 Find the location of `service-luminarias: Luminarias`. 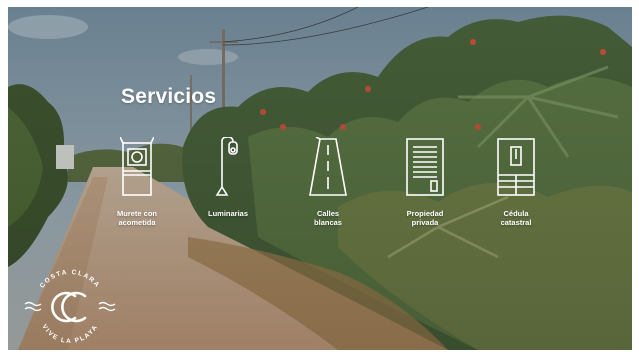

service-luminarias: Luminarias is located at coordinates (228, 177).